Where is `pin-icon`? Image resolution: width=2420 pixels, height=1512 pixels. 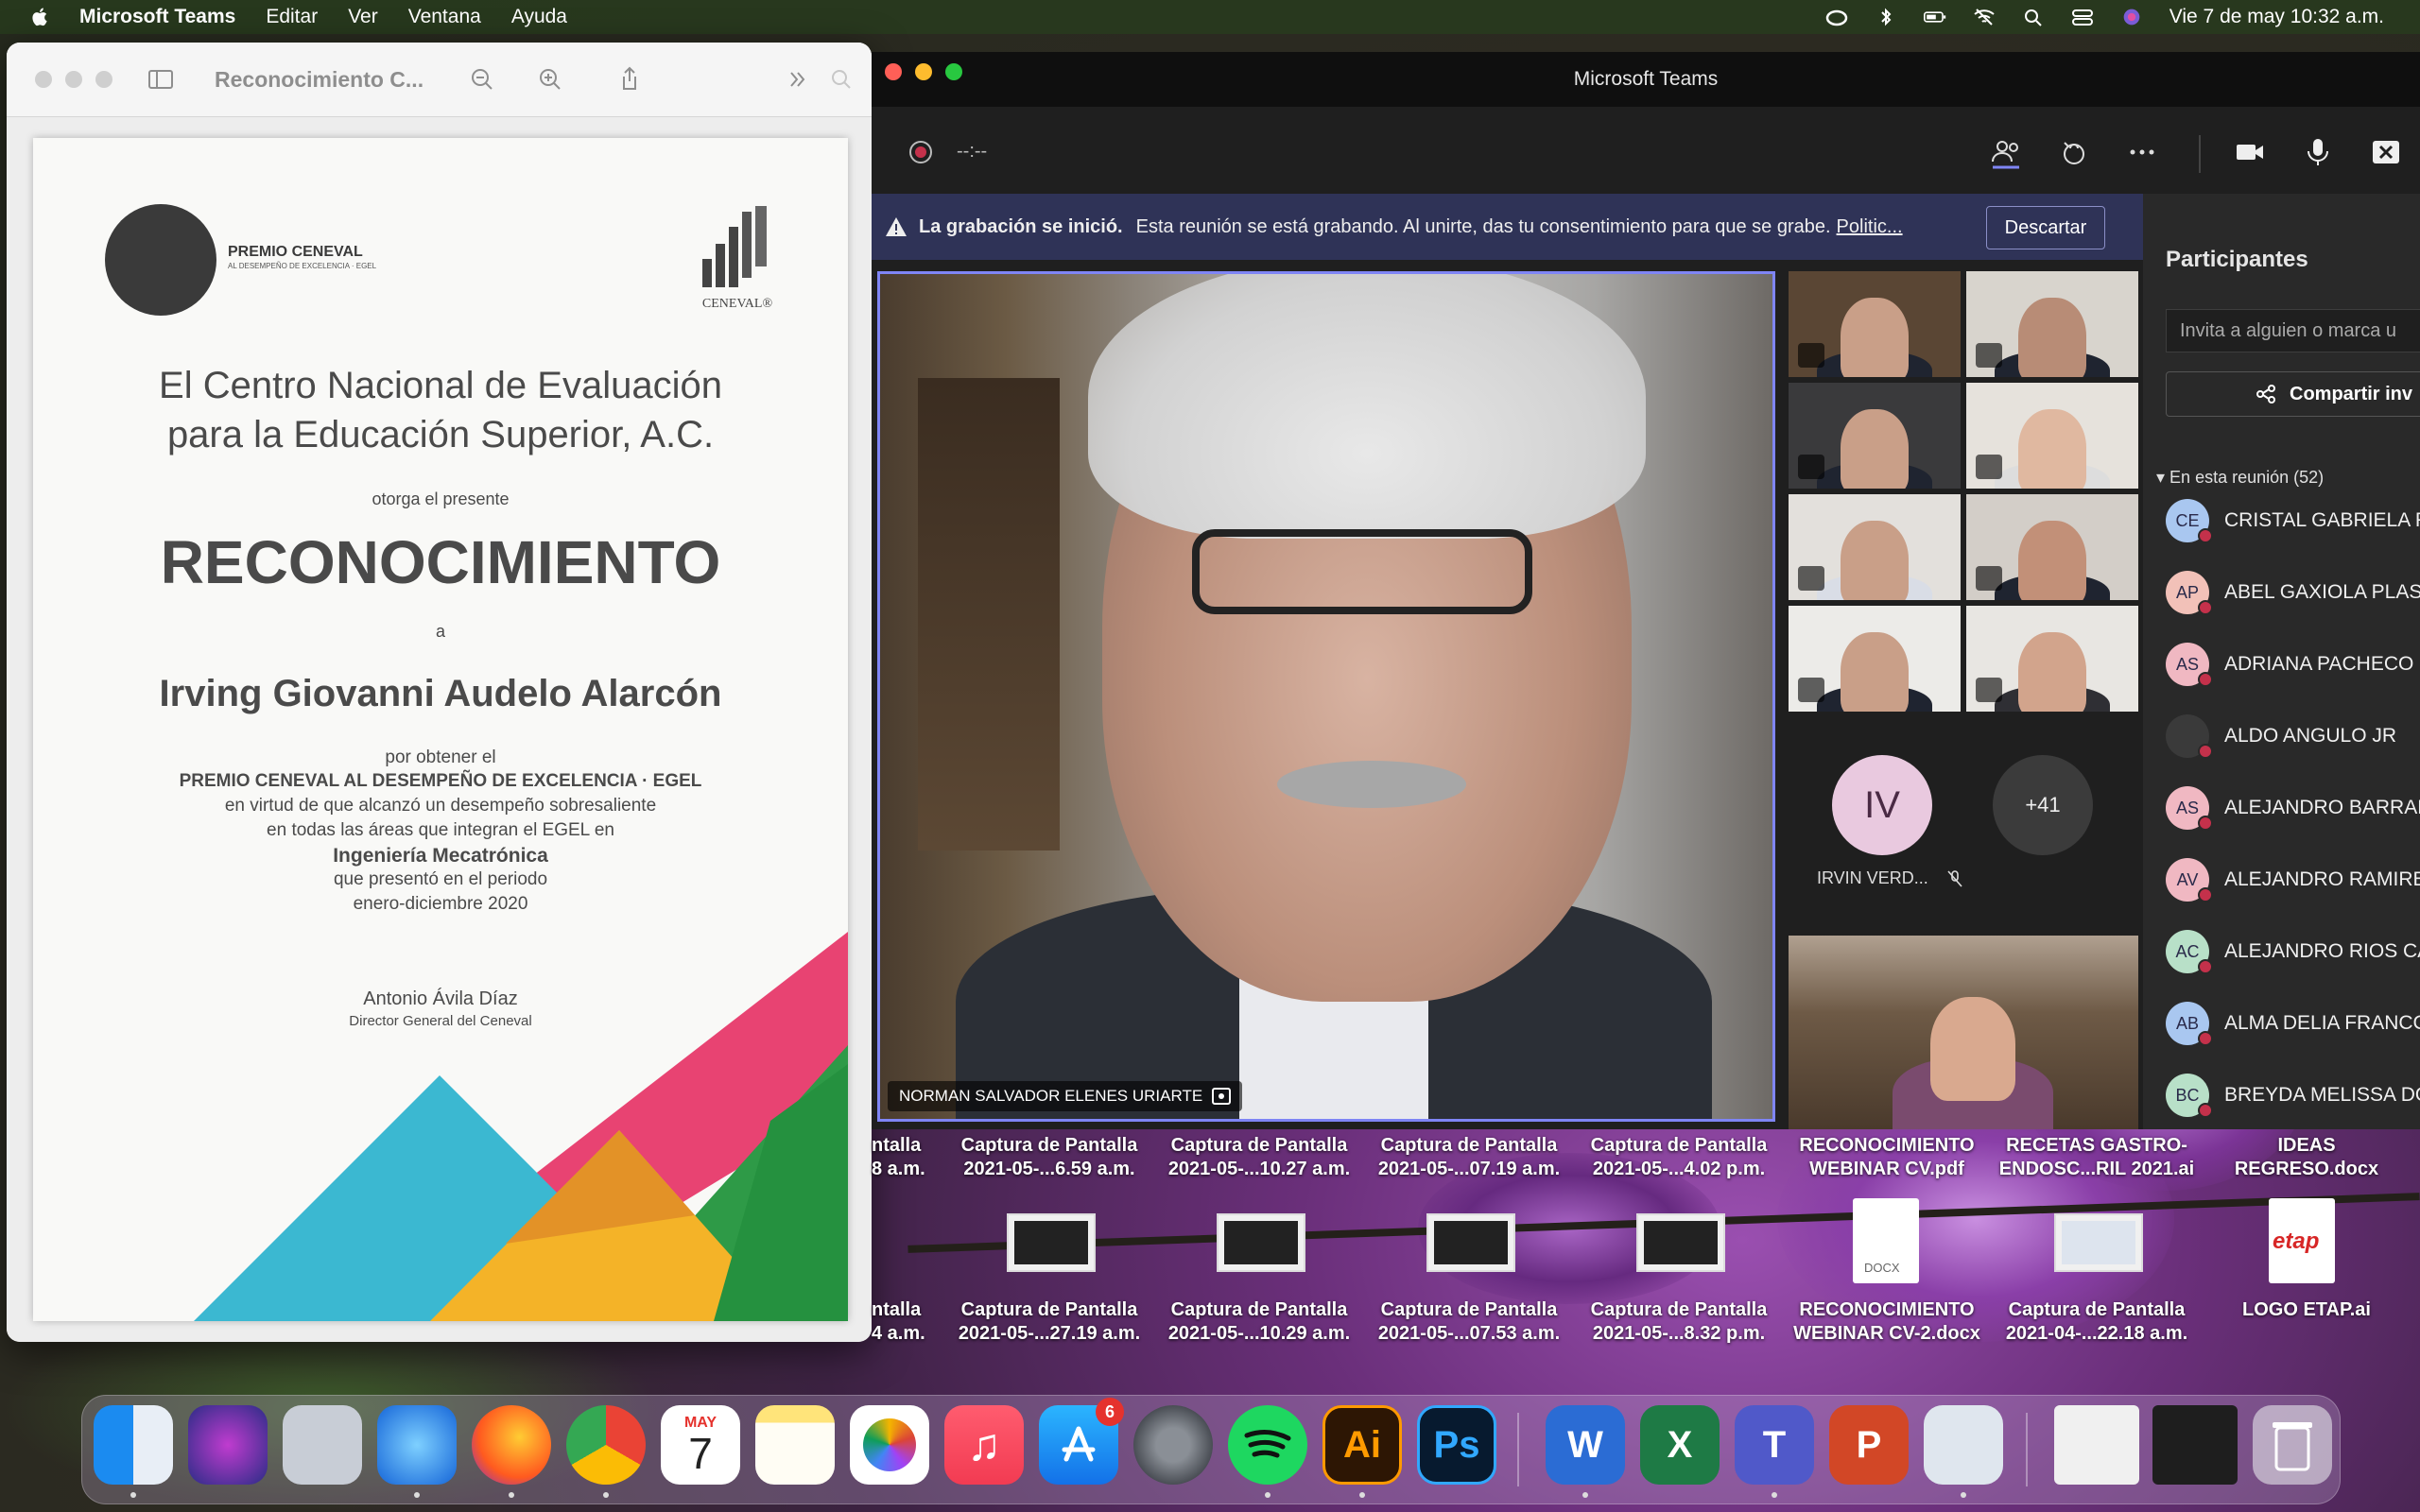 pin-icon is located at coordinates (1222, 1096).